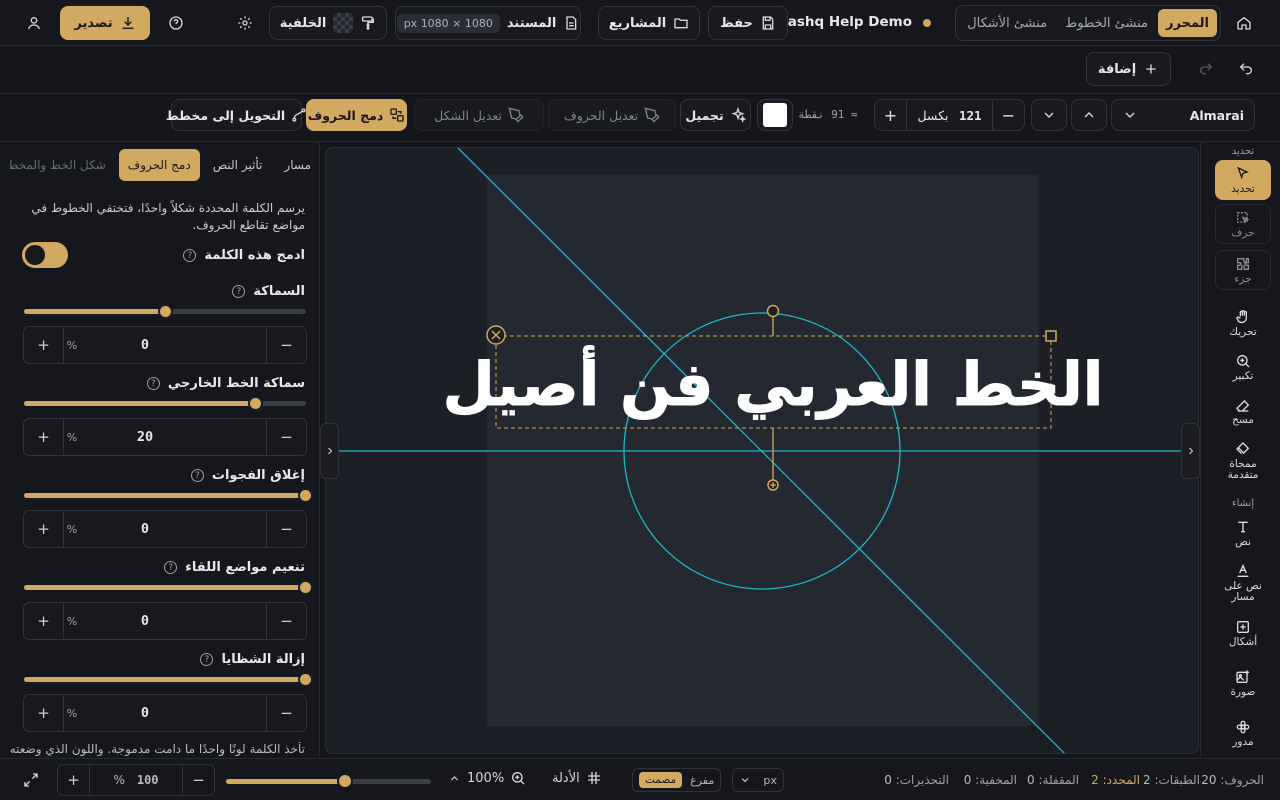  I want to click on tool-text: نص, so click(1243, 533).